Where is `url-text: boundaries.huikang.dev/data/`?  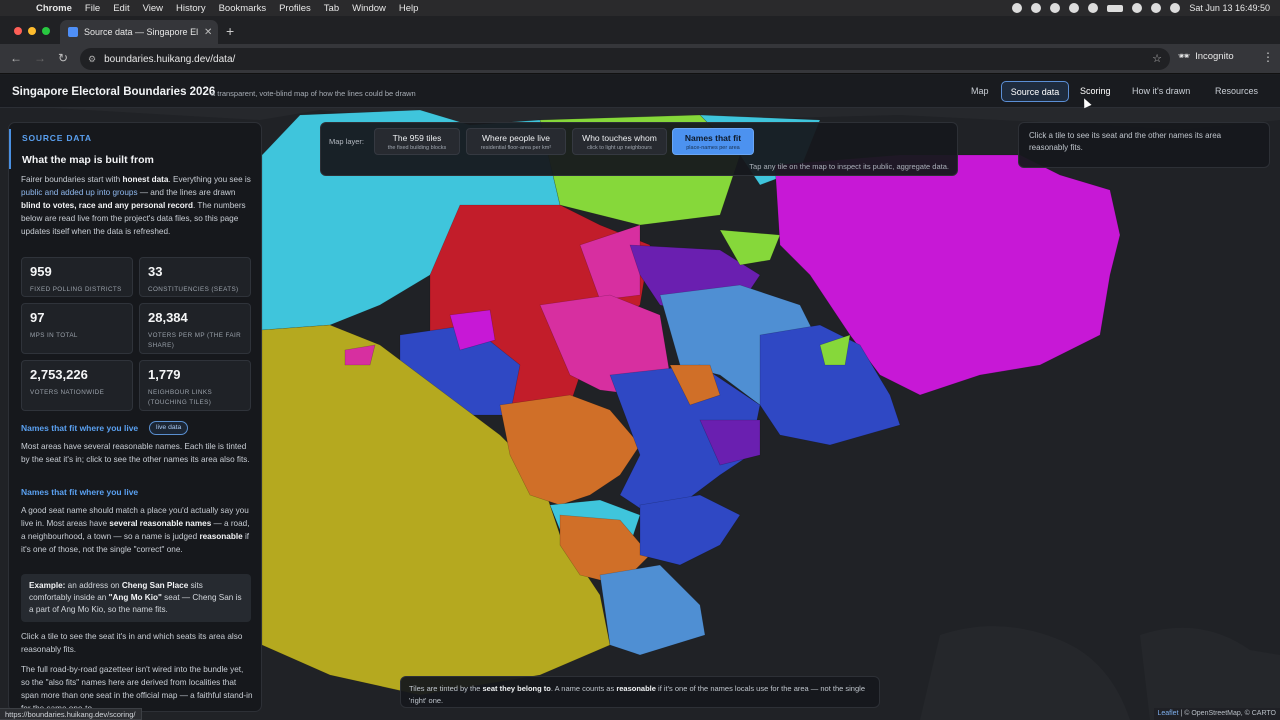 url-text: boundaries.huikang.dev/data/ is located at coordinates (169, 59).